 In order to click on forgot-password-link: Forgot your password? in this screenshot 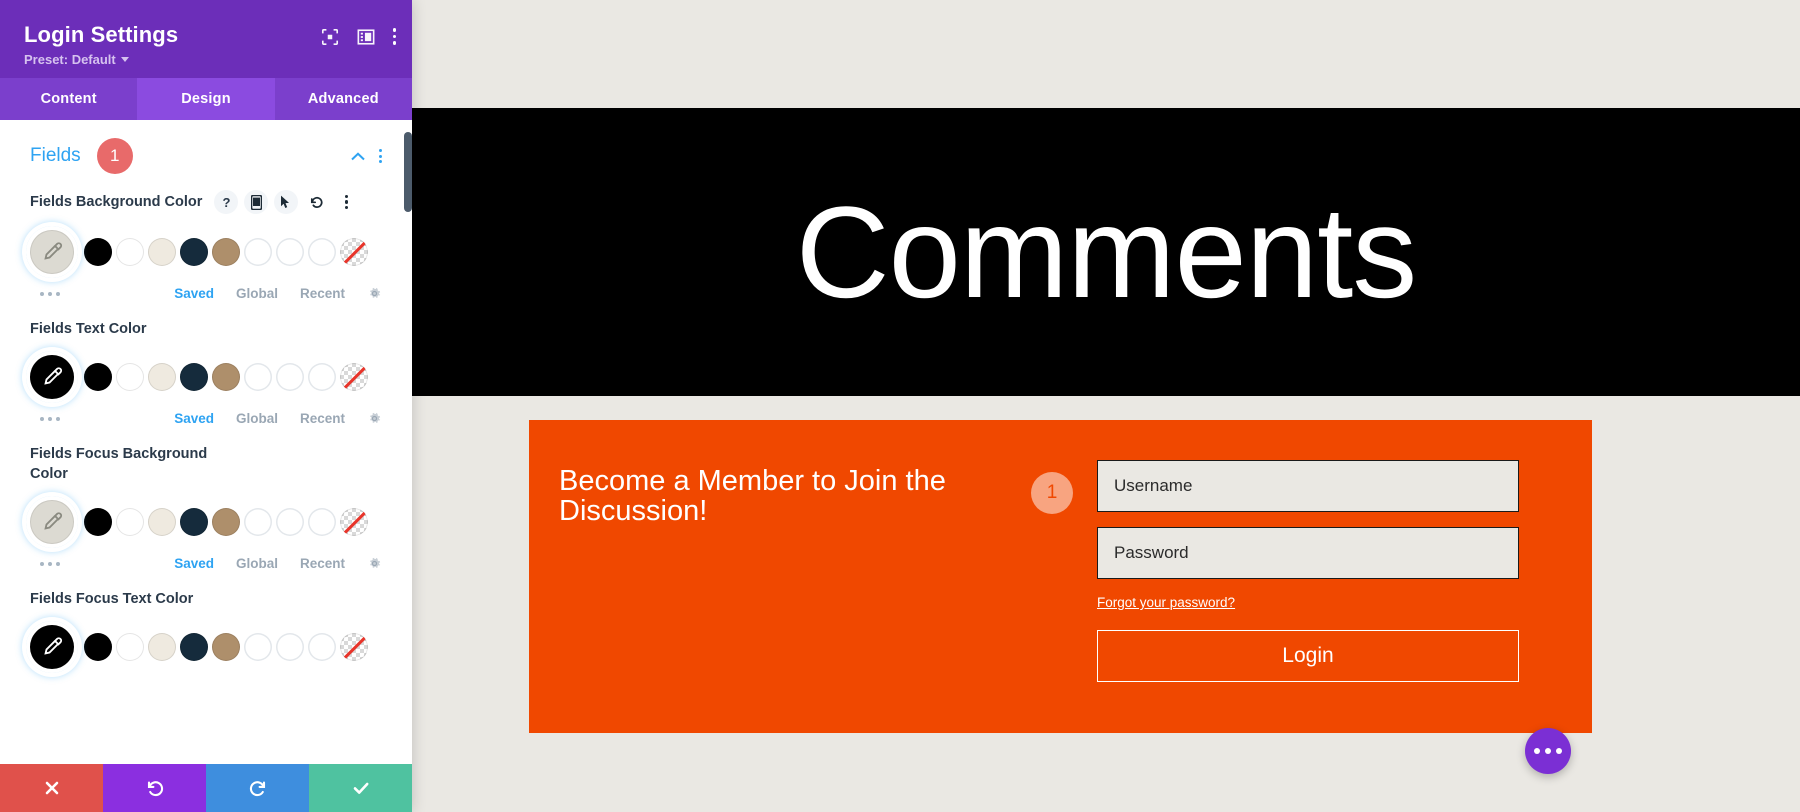, I will do `click(1166, 602)`.